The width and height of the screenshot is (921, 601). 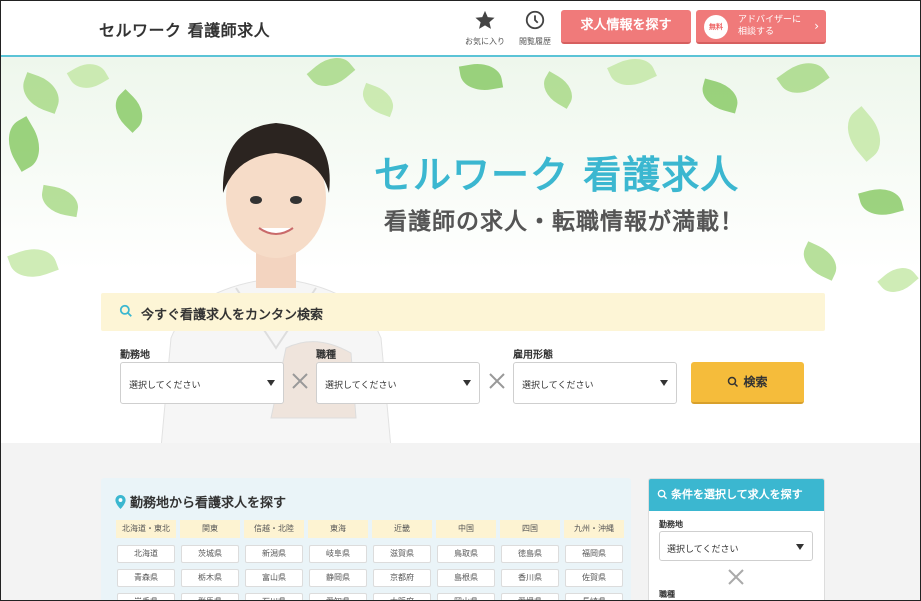 What do you see at coordinates (146, 554) in the screenshot?
I see `prefecture-link: 北海道` at bounding box center [146, 554].